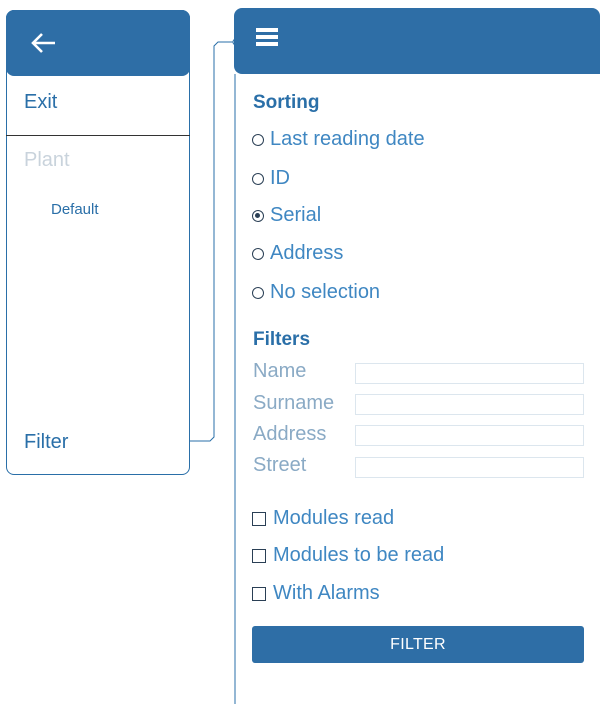  Describe the element at coordinates (75, 209) in the screenshot. I see `menu-item-default: Default` at that location.